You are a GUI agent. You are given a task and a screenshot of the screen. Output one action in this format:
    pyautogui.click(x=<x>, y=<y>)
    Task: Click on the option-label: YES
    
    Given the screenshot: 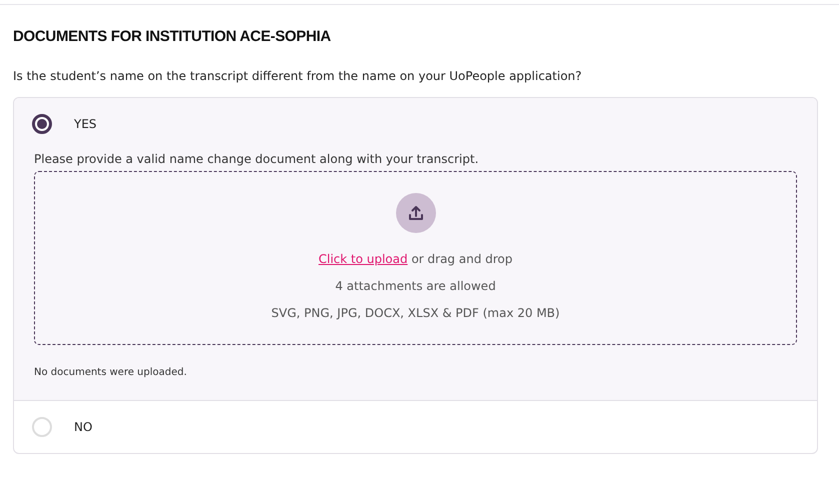 What is the action you would take?
    pyautogui.click(x=85, y=124)
    